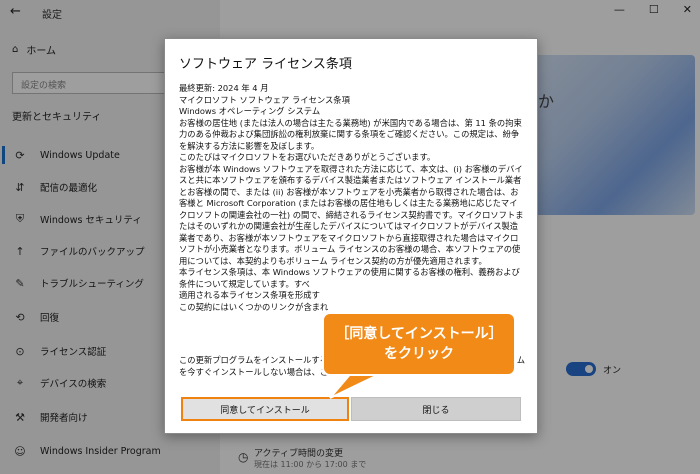  What do you see at coordinates (419, 354) in the screenshot?
I see `callout-line2: をクリック` at bounding box center [419, 354].